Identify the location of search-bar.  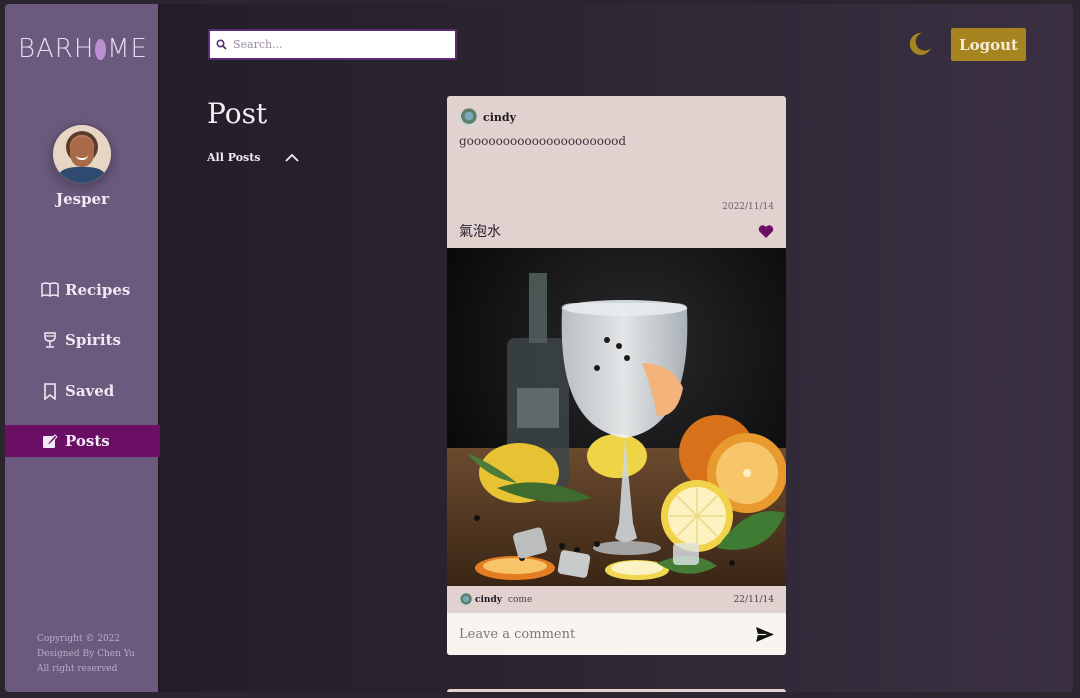
(332, 44).